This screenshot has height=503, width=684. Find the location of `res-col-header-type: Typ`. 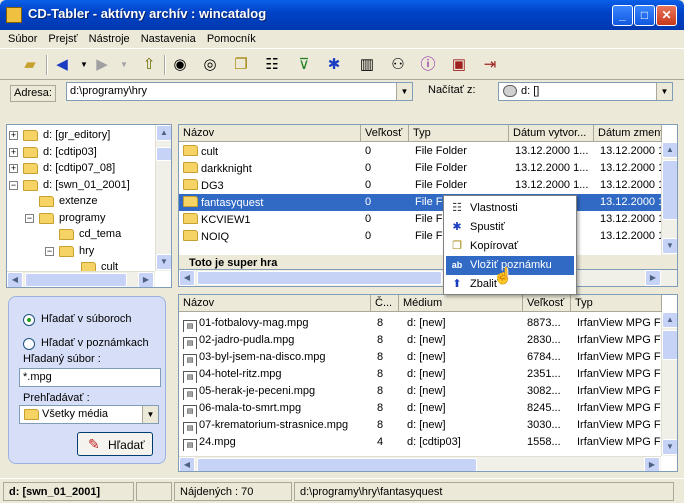

res-col-header-type: Typ is located at coordinates (616, 303).